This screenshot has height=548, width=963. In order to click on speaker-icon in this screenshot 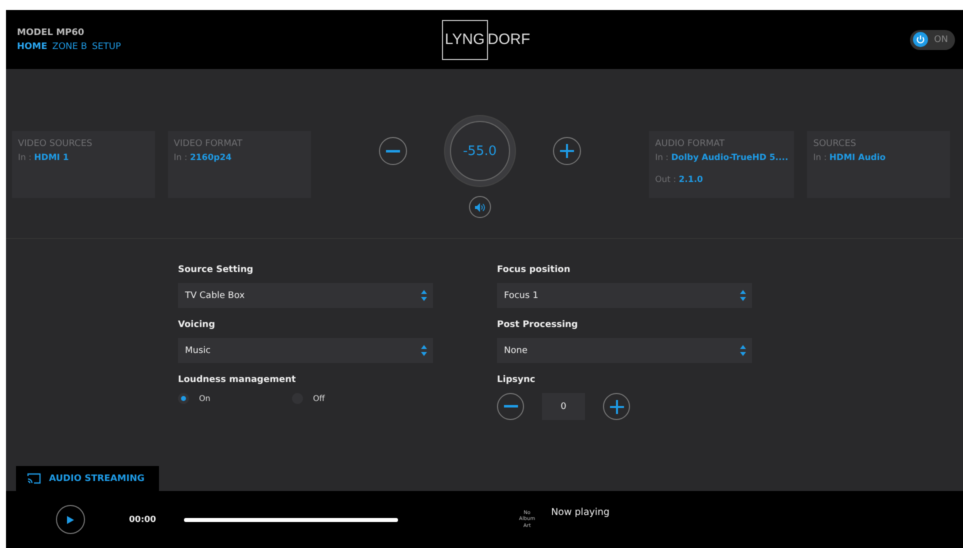, I will do `click(479, 207)`.